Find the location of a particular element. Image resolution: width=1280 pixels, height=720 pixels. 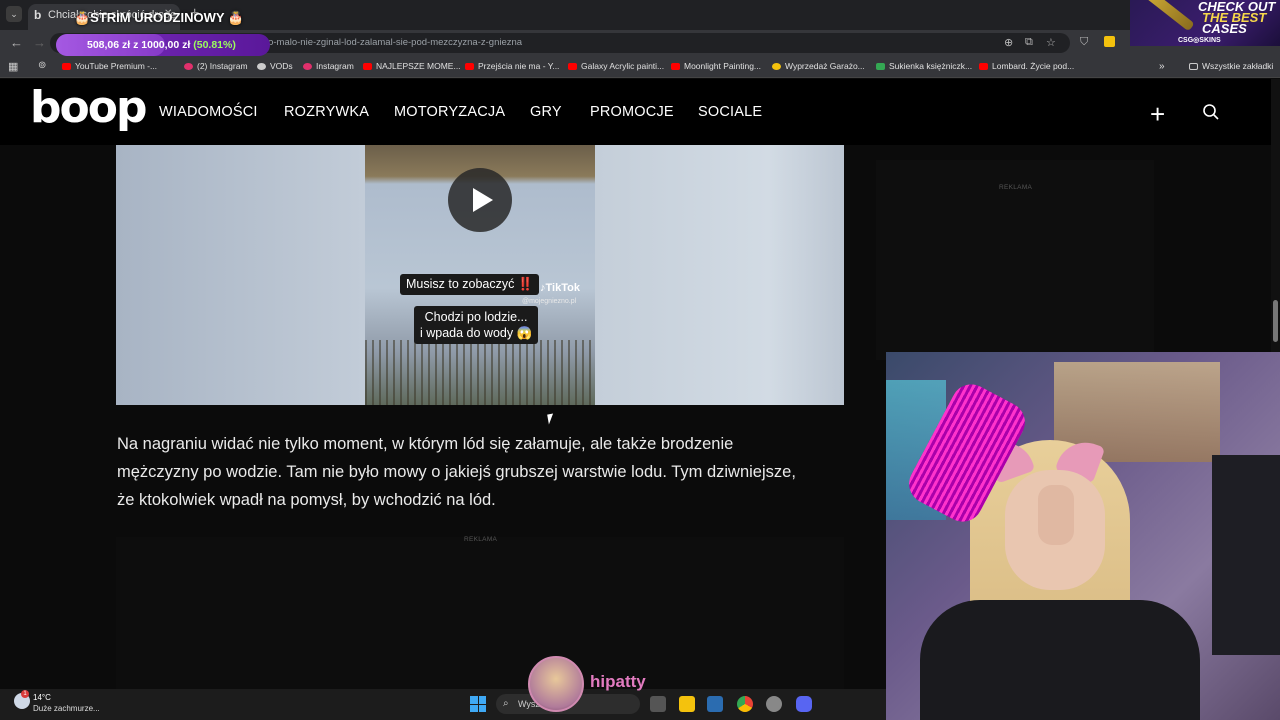

sponsor-brand: CSG◎SKINS is located at coordinates (1199, 40).